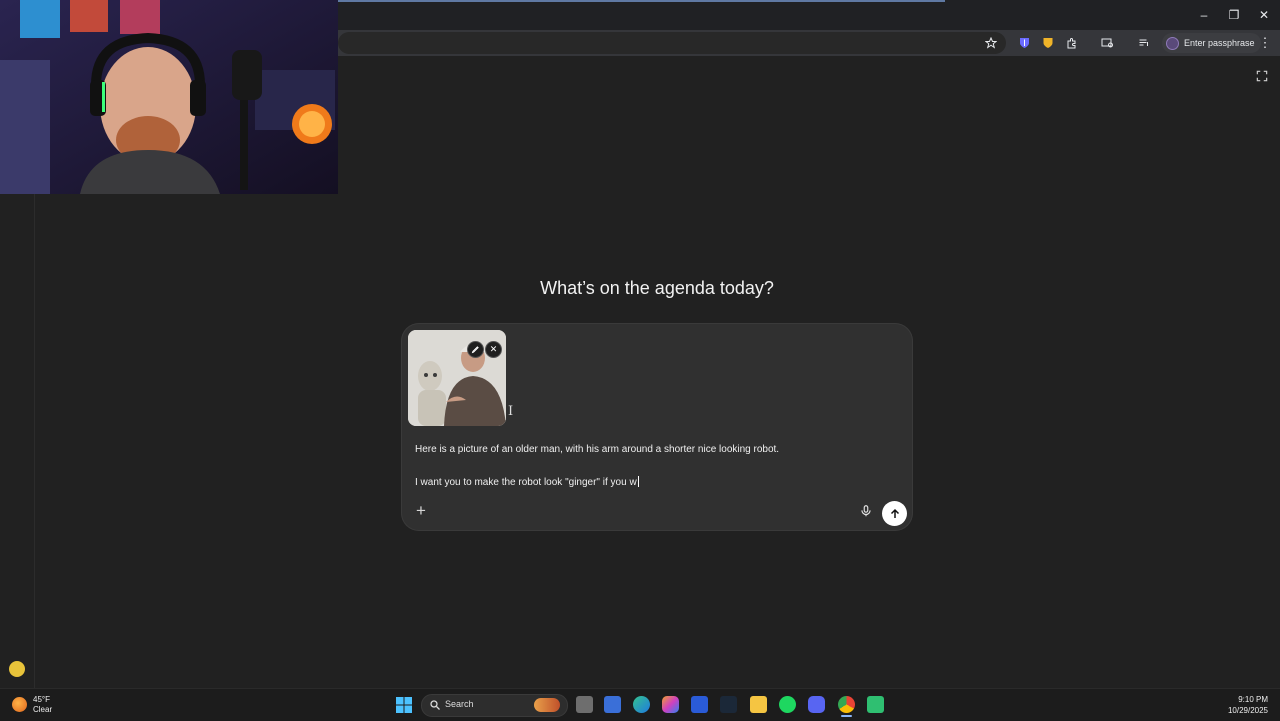 This screenshot has height=721, width=1280. Describe the element at coordinates (1234, 15) in the screenshot. I see `restore-button: ❐` at that location.